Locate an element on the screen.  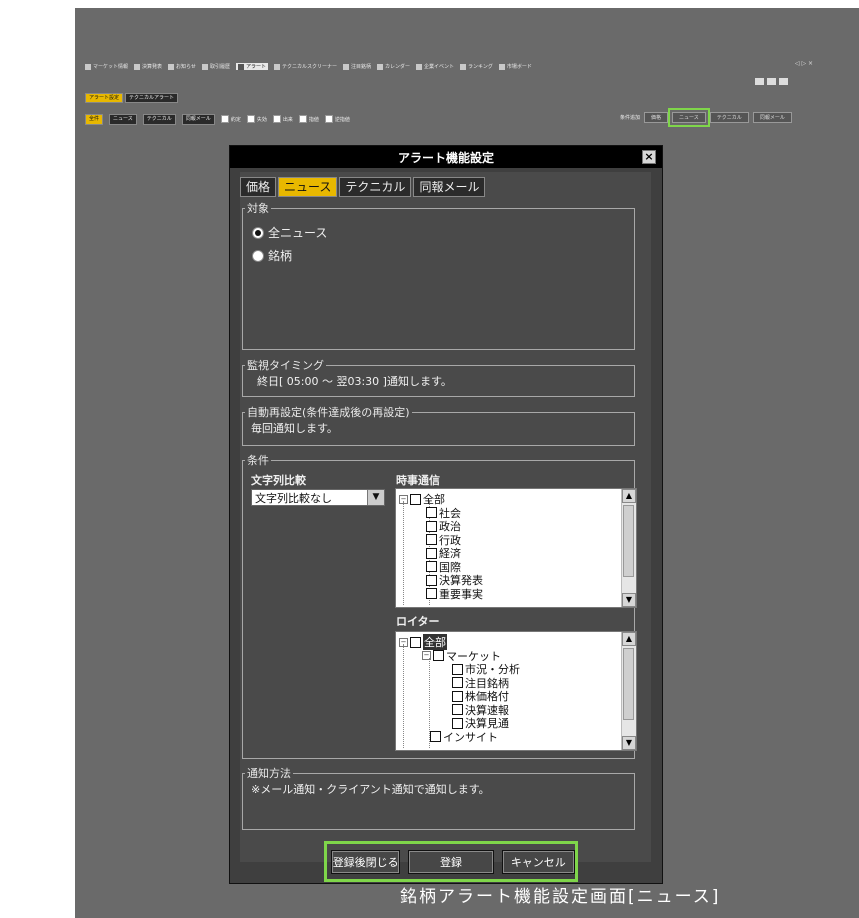
filter-chip-all: 全件 is located at coordinates (94, 119).